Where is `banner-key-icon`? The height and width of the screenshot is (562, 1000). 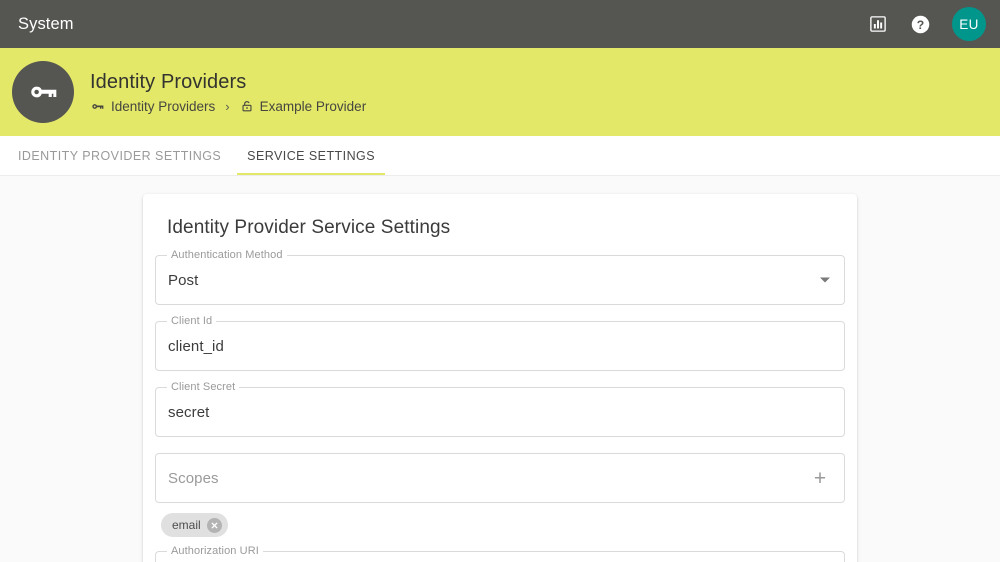
banner-key-icon is located at coordinates (43, 92).